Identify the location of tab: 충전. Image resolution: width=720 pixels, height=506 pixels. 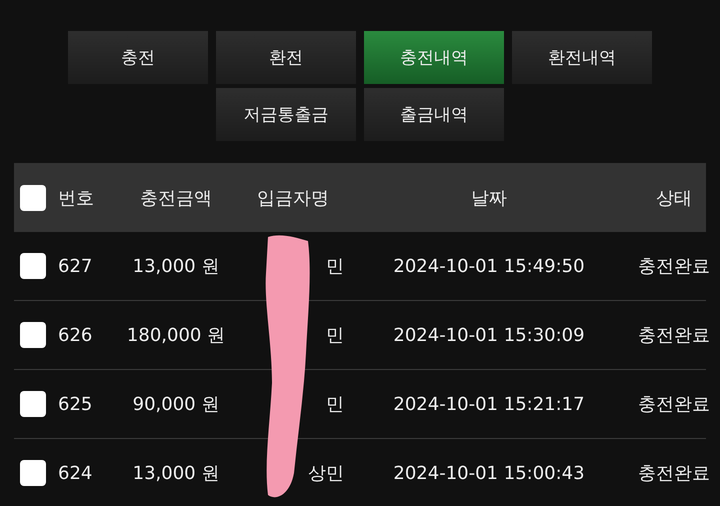
(138, 57).